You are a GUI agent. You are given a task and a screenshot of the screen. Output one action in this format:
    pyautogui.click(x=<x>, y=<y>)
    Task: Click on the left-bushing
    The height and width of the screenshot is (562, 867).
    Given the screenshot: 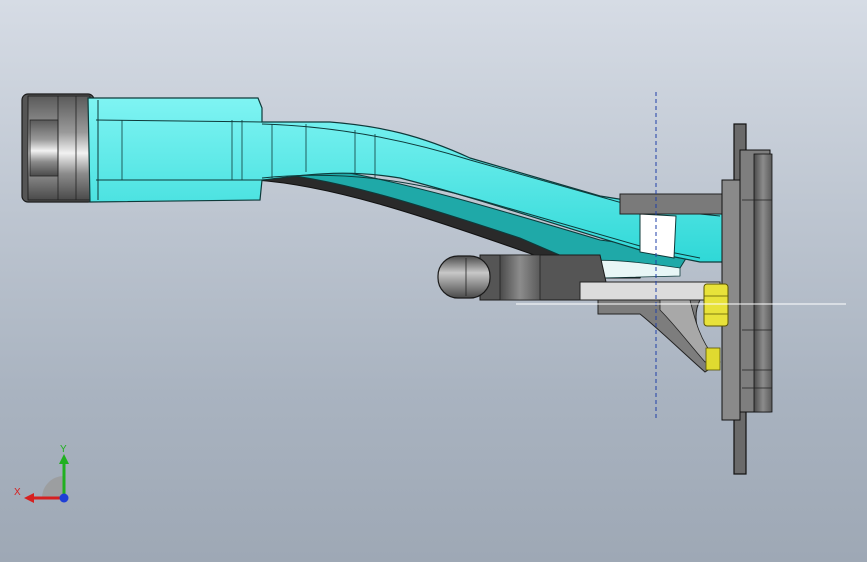 What is the action you would take?
    pyautogui.click(x=58, y=148)
    